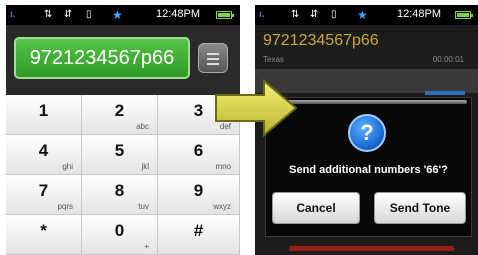  I want to click on key-digit: 1, so click(43, 110).